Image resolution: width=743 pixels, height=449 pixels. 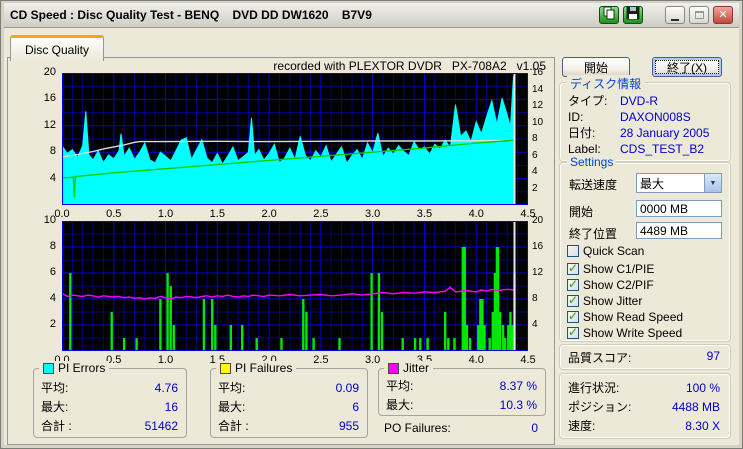 What do you see at coordinates (679, 208) in the screenshot?
I see `start-position-field` at bounding box center [679, 208].